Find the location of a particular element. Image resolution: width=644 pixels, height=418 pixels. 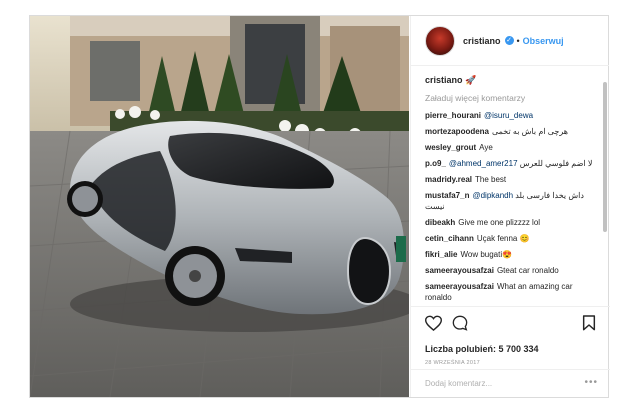

likes-label: Liczba polubień: is located at coordinates (460, 349).